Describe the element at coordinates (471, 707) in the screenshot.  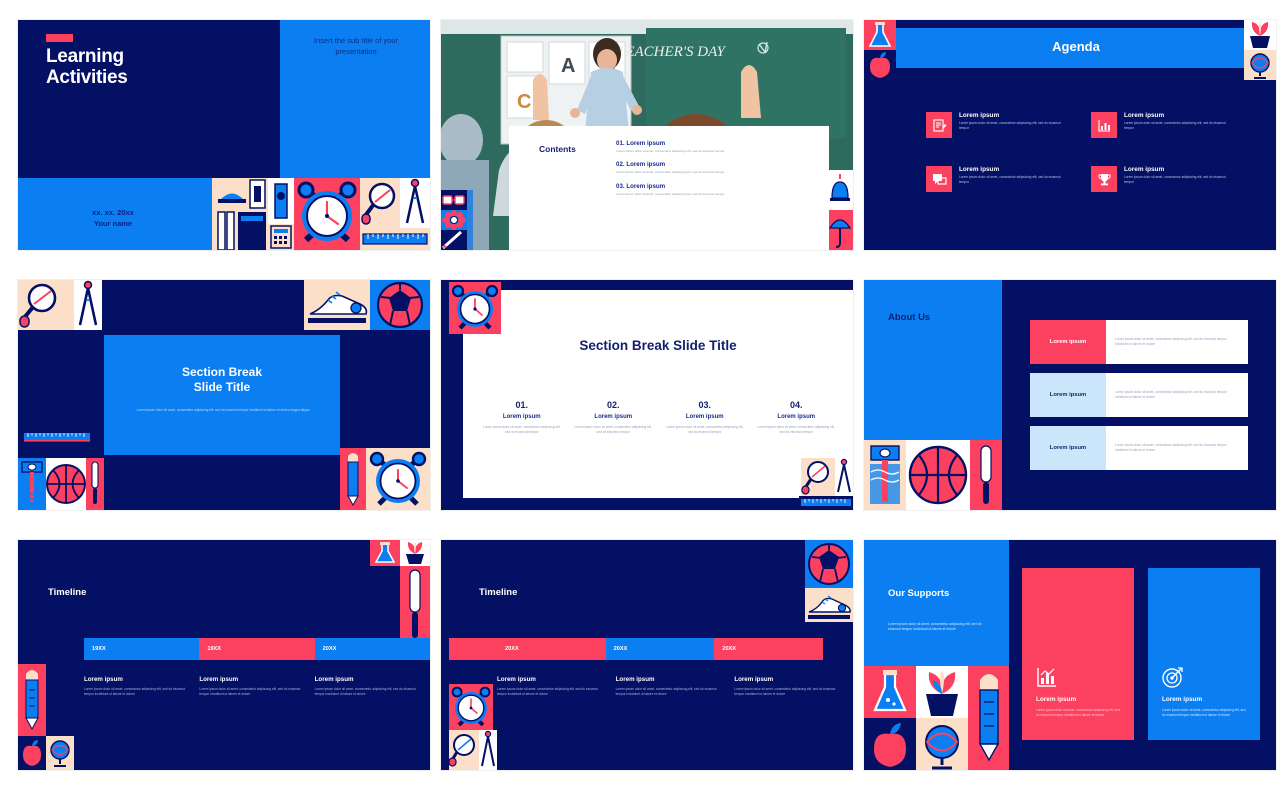
I see `alarm-clock-tile` at that location.